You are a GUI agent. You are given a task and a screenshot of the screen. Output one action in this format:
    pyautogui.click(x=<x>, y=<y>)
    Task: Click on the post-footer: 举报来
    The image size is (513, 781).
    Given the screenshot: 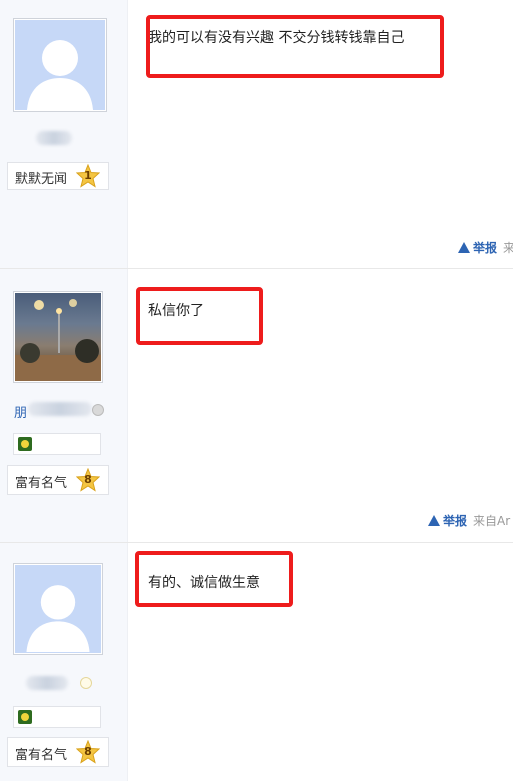 What is the action you would take?
    pyautogui.click(x=485, y=247)
    